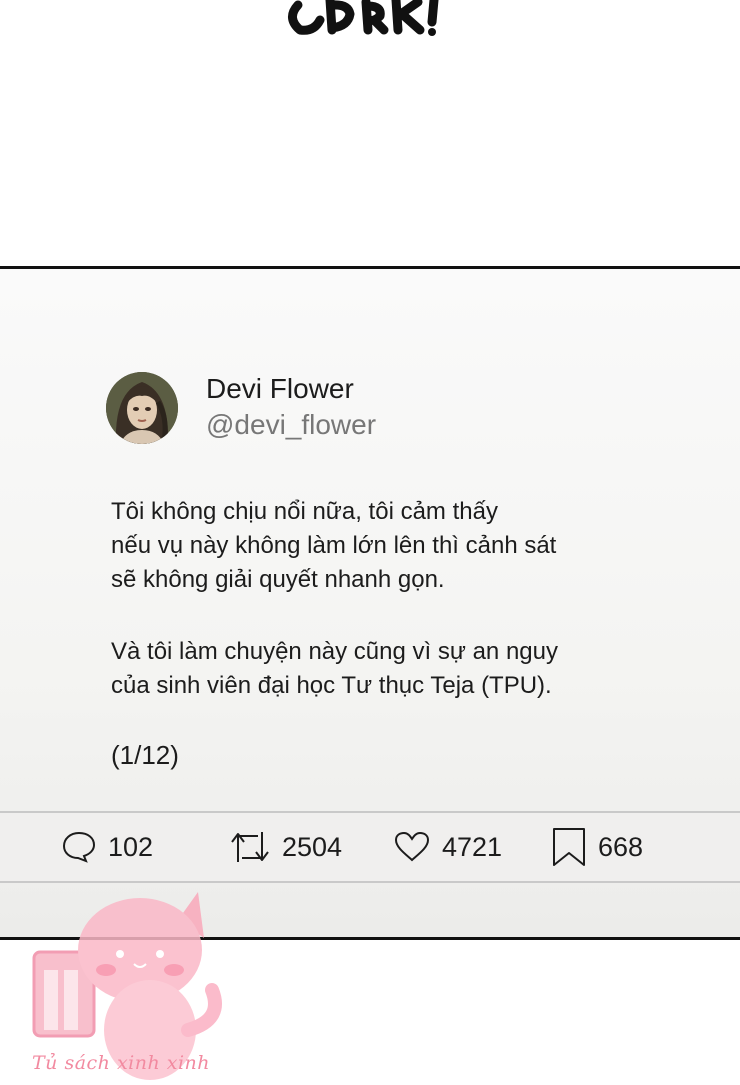 Image resolution: width=740 pixels, height=1085 pixels. I want to click on tweet-line: sẽ không giải quyết nhanh gọn., so click(278, 579).